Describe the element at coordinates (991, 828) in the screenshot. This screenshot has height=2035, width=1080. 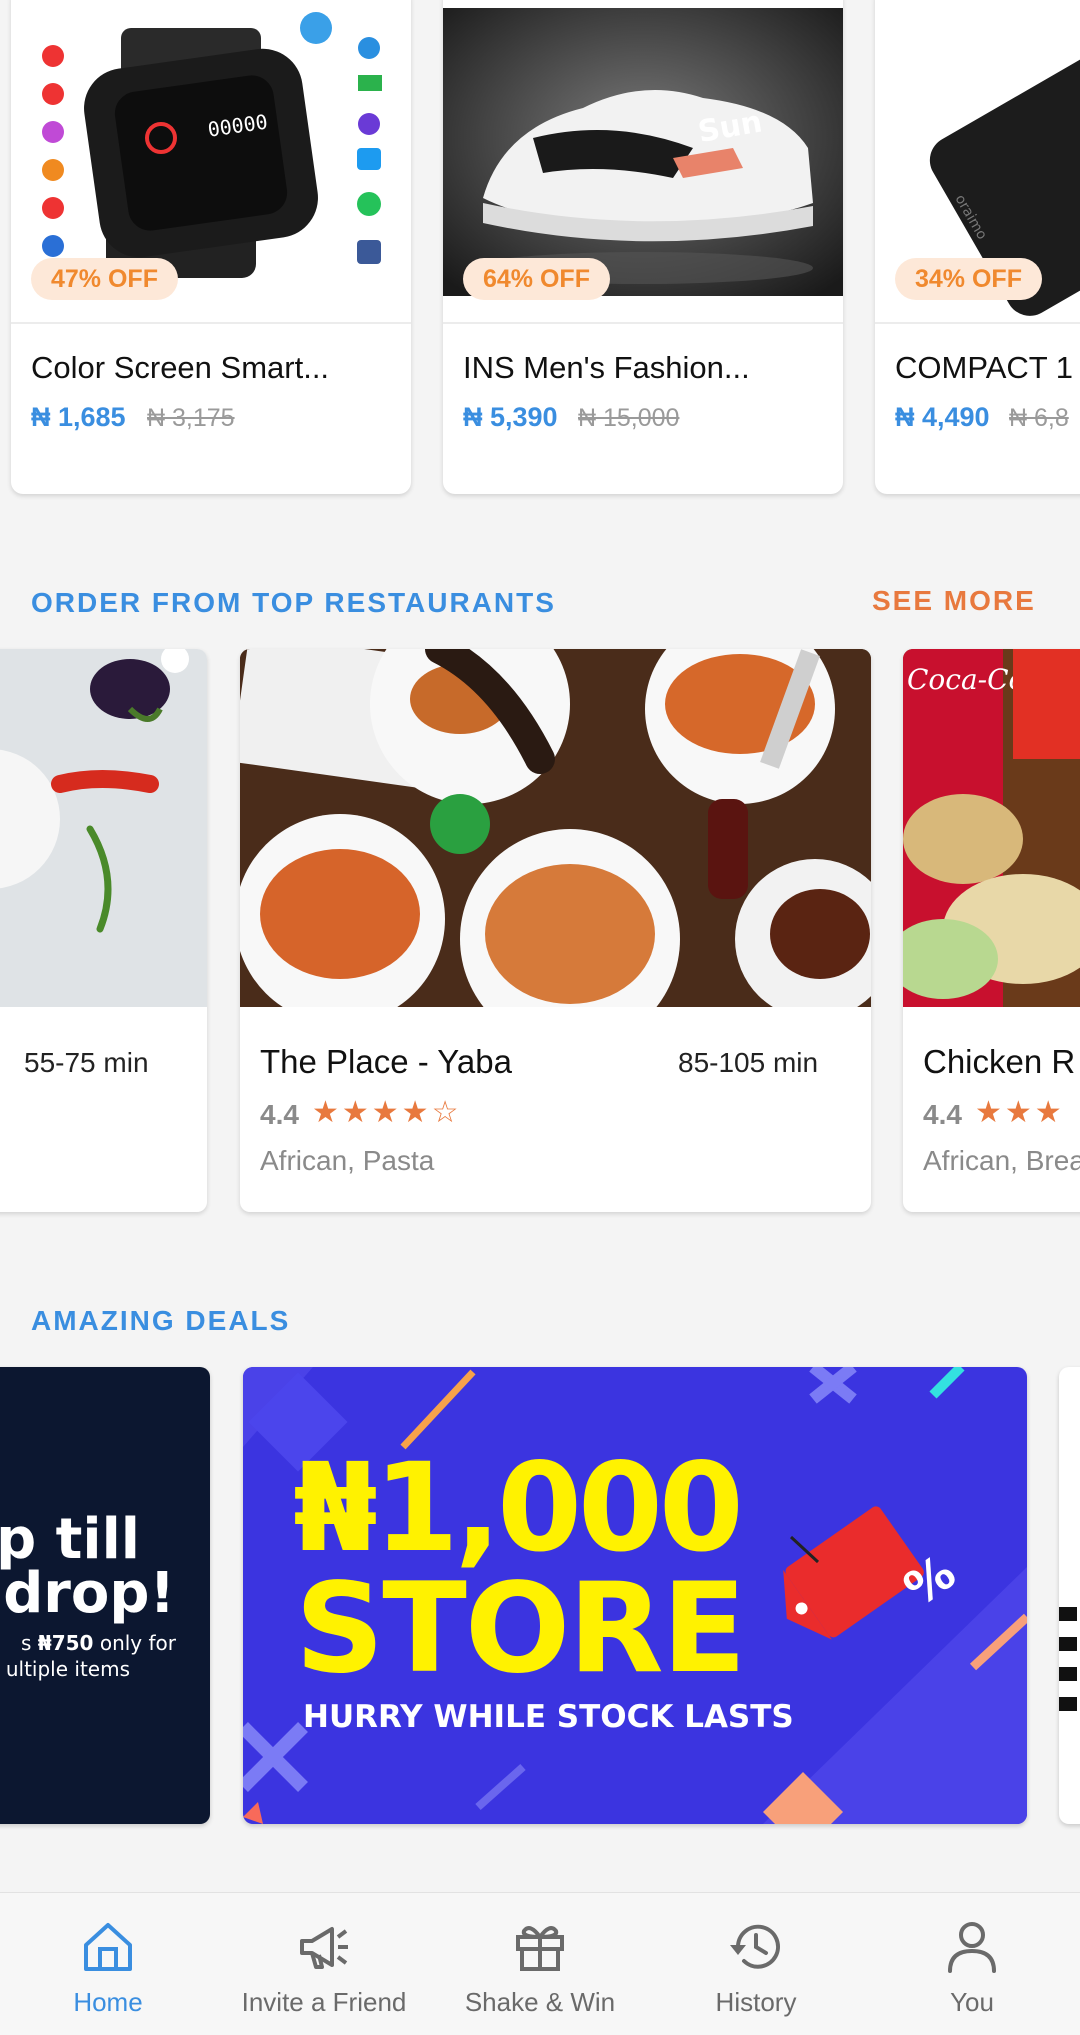
I see `restaurant-image: Coca-Co` at that location.